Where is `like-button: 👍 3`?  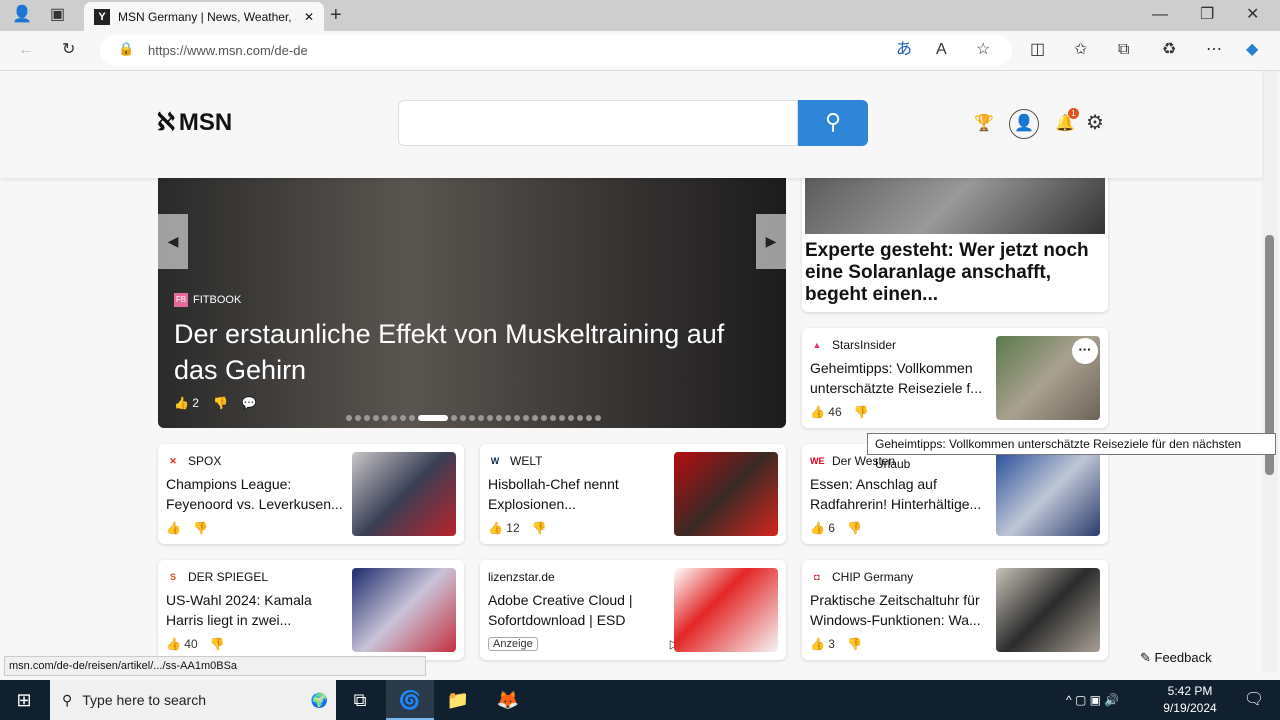
like-button: 👍 3 is located at coordinates (822, 644).